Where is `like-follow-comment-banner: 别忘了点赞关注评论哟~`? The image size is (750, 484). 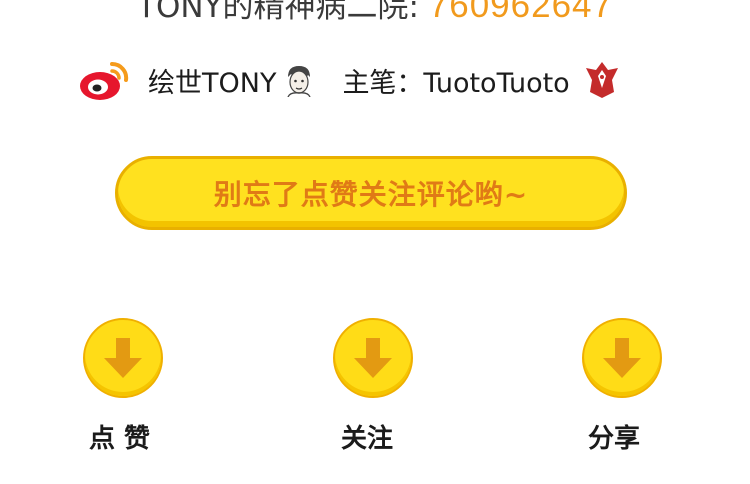 like-follow-comment-banner: 别忘了点赞关注评论哟~ is located at coordinates (371, 193).